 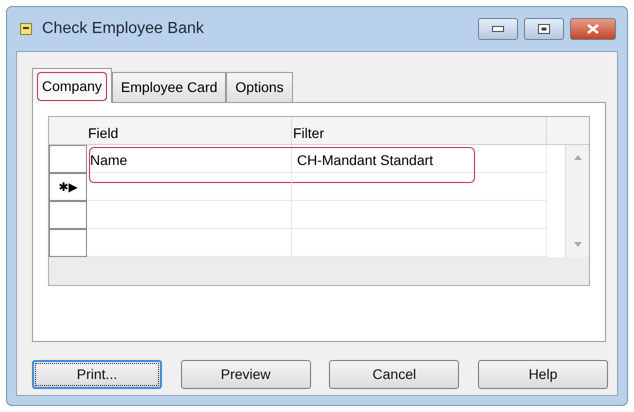 I want to click on dialog-button: Preview, so click(x=245, y=374).